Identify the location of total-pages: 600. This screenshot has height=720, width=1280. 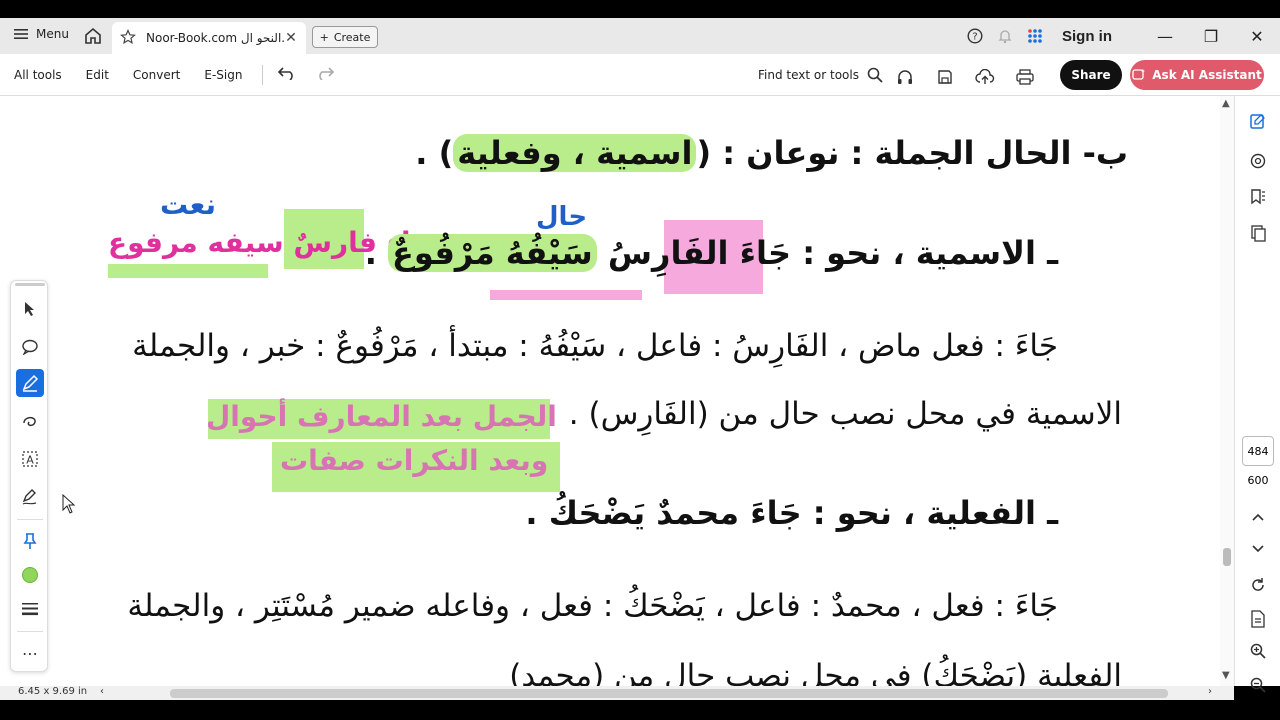
(1258, 480).